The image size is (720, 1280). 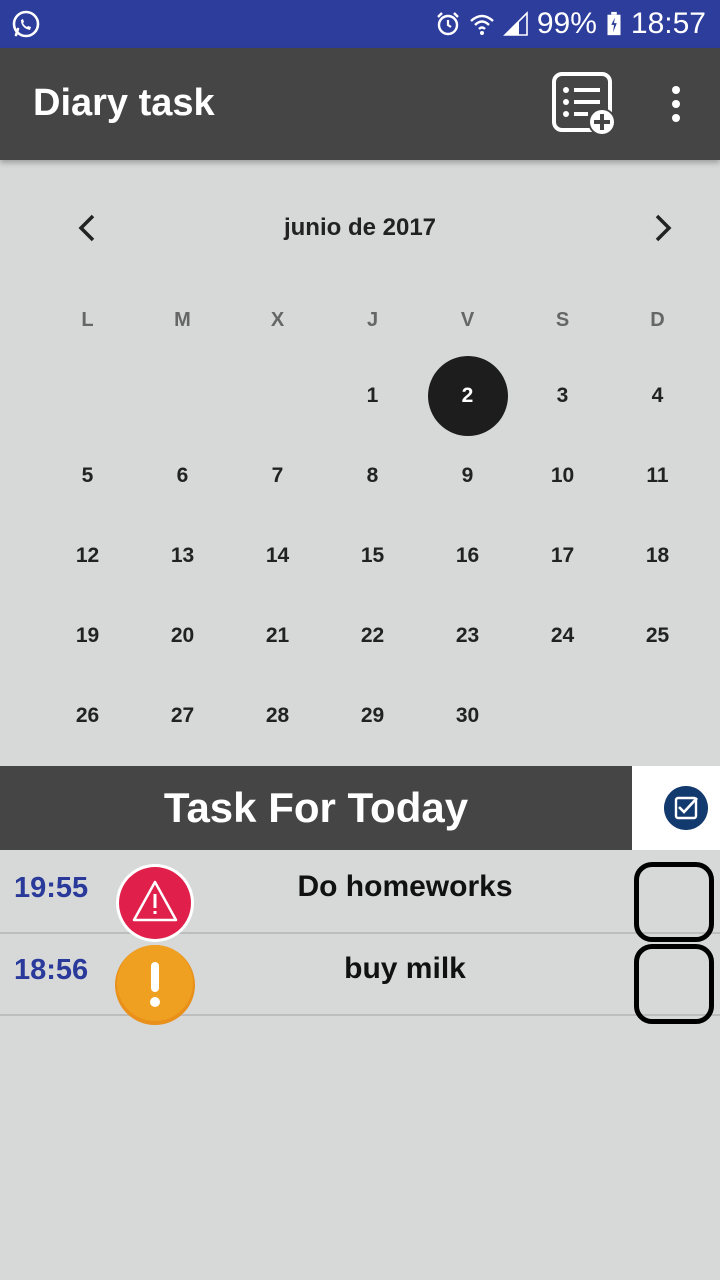 I want to click on weekday-label: D, so click(x=657, y=319).